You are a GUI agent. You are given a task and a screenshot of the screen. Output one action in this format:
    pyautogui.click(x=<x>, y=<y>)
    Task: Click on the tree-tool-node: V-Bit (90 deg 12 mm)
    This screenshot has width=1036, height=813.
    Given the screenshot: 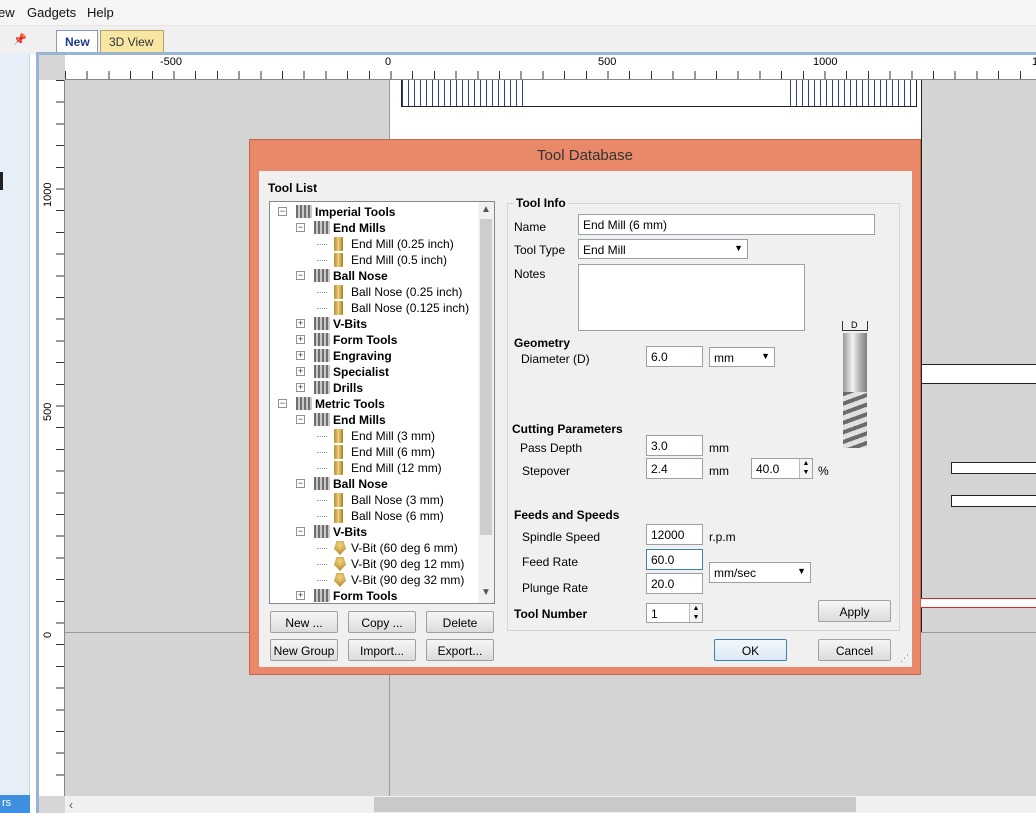 What is the action you would take?
    pyautogui.click(x=373, y=564)
    